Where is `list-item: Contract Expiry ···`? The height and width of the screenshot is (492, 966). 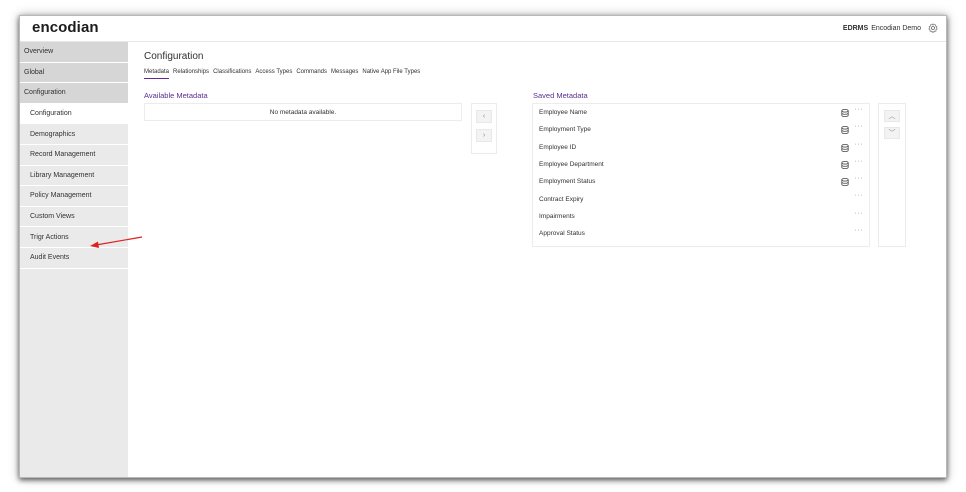
list-item: Contract Expiry ··· is located at coordinates (701, 198).